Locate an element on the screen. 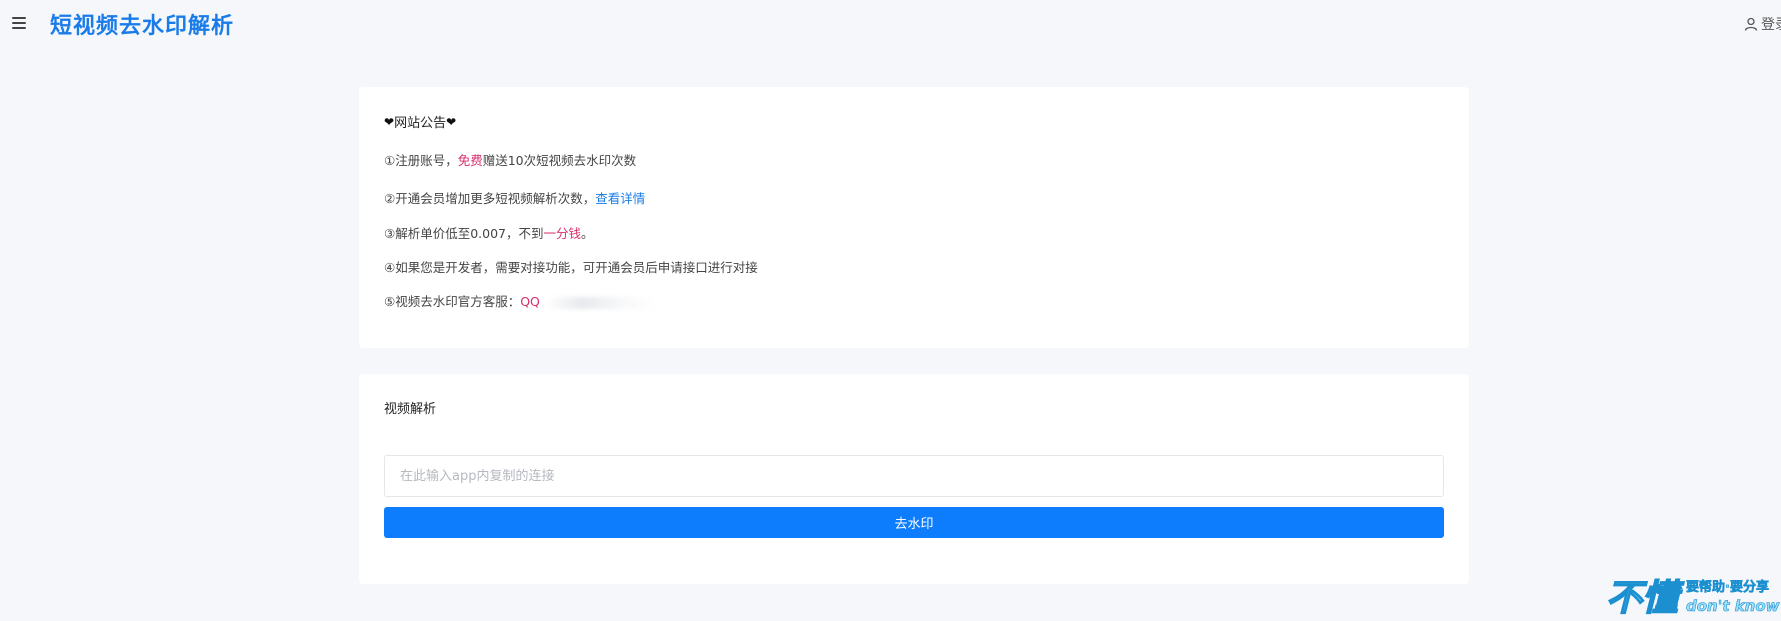 This screenshot has width=1781, height=621. site-title: 短视频去水印解析 is located at coordinates (142, 24).